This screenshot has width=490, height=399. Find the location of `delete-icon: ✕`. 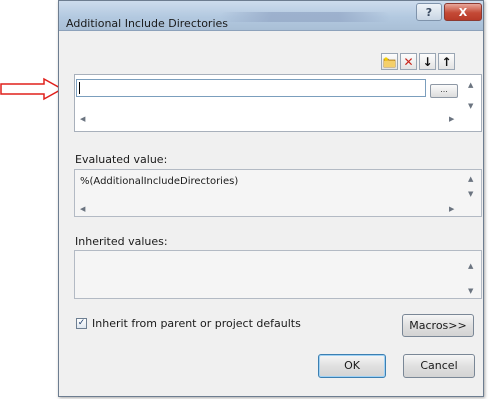

delete-icon: ✕ is located at coordinates (408, 61).